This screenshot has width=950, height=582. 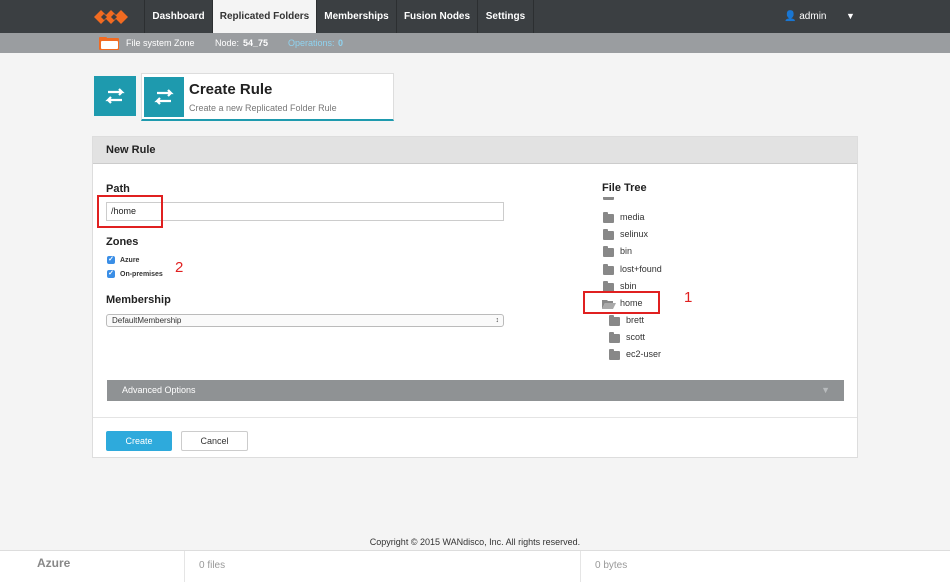 I want to click on select-arrows-icon: ↕, so click(x=497, y=320).